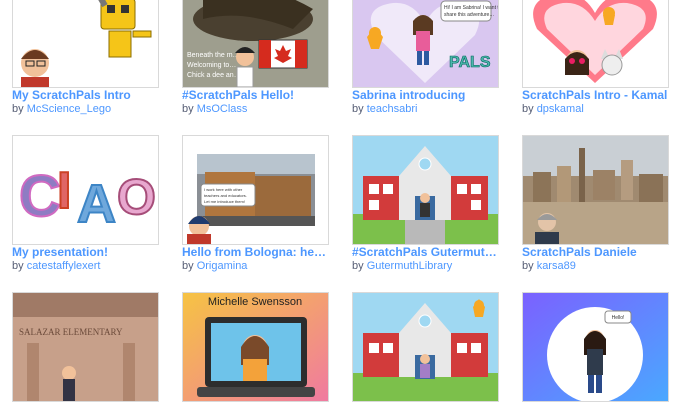  I want to click on project-thumbnail: @dpskamal, so click(595, 44).